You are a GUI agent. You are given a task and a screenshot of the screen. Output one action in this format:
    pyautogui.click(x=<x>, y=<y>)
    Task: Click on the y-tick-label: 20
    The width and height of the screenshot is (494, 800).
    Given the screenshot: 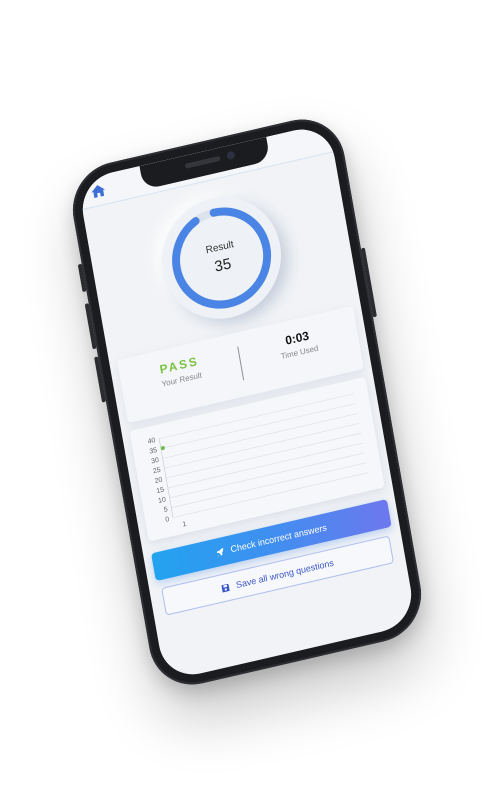 What is the action you would take?
    pyautogui.click(x=158, y=481)
    